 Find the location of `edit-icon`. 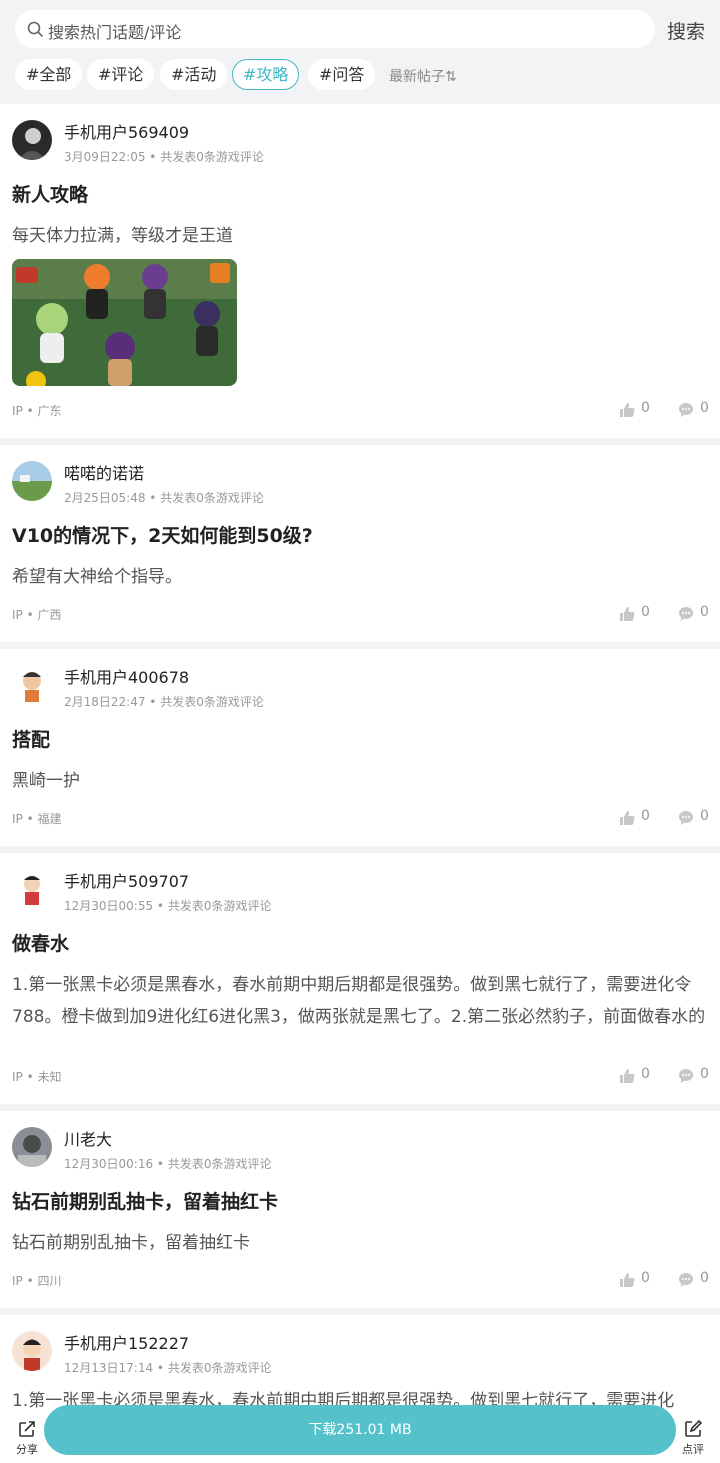

edit-icon is located at coordinates (694, 1428).